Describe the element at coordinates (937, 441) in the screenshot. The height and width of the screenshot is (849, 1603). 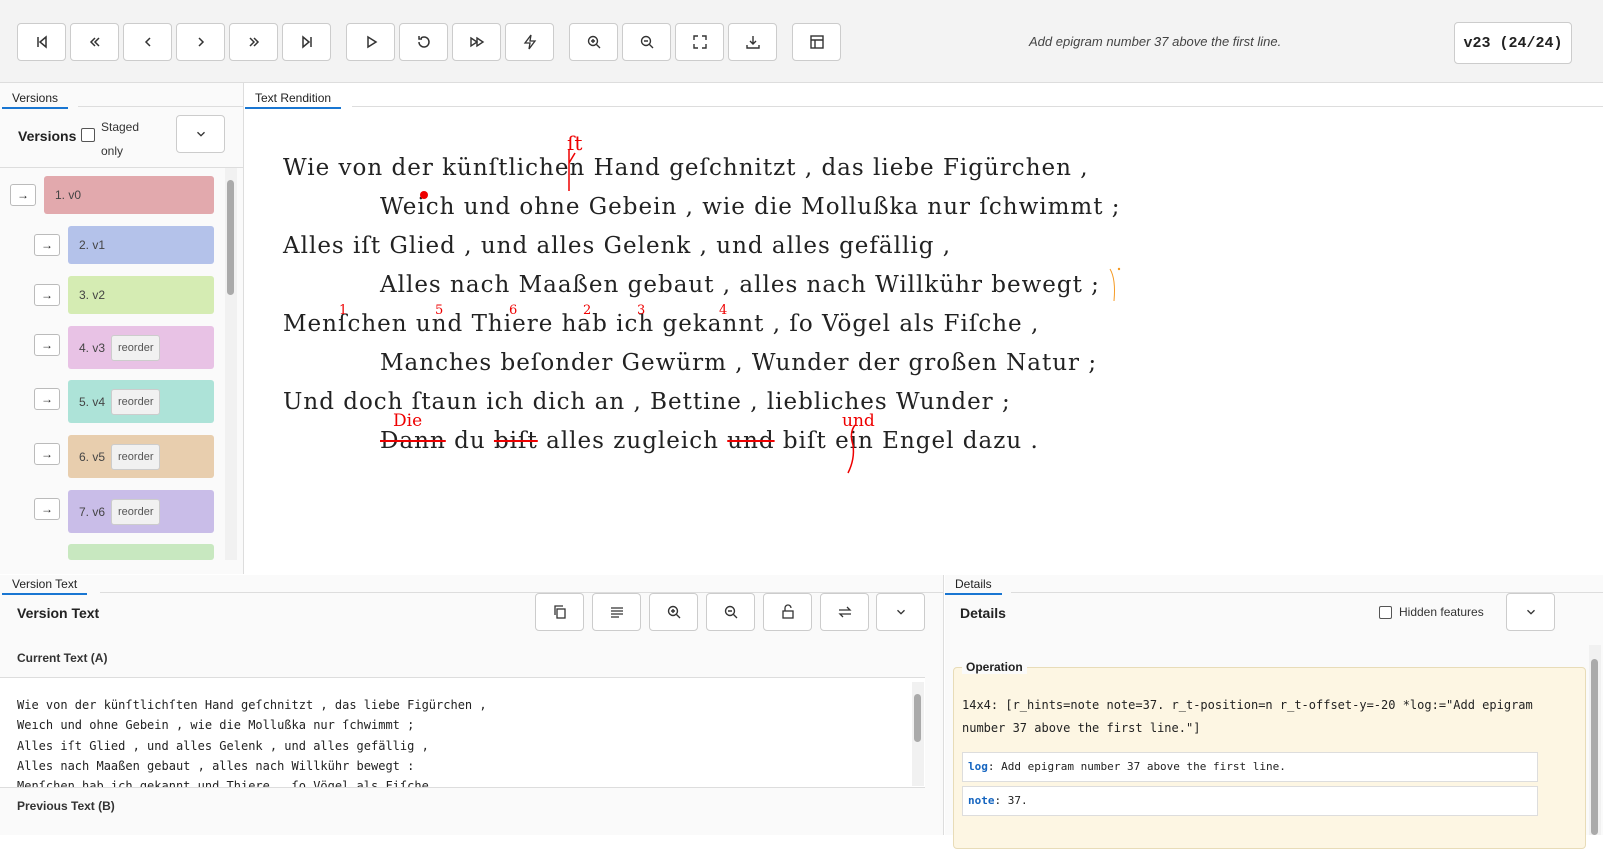
I see `line-fragment: ein Engel dazu .` at that location.